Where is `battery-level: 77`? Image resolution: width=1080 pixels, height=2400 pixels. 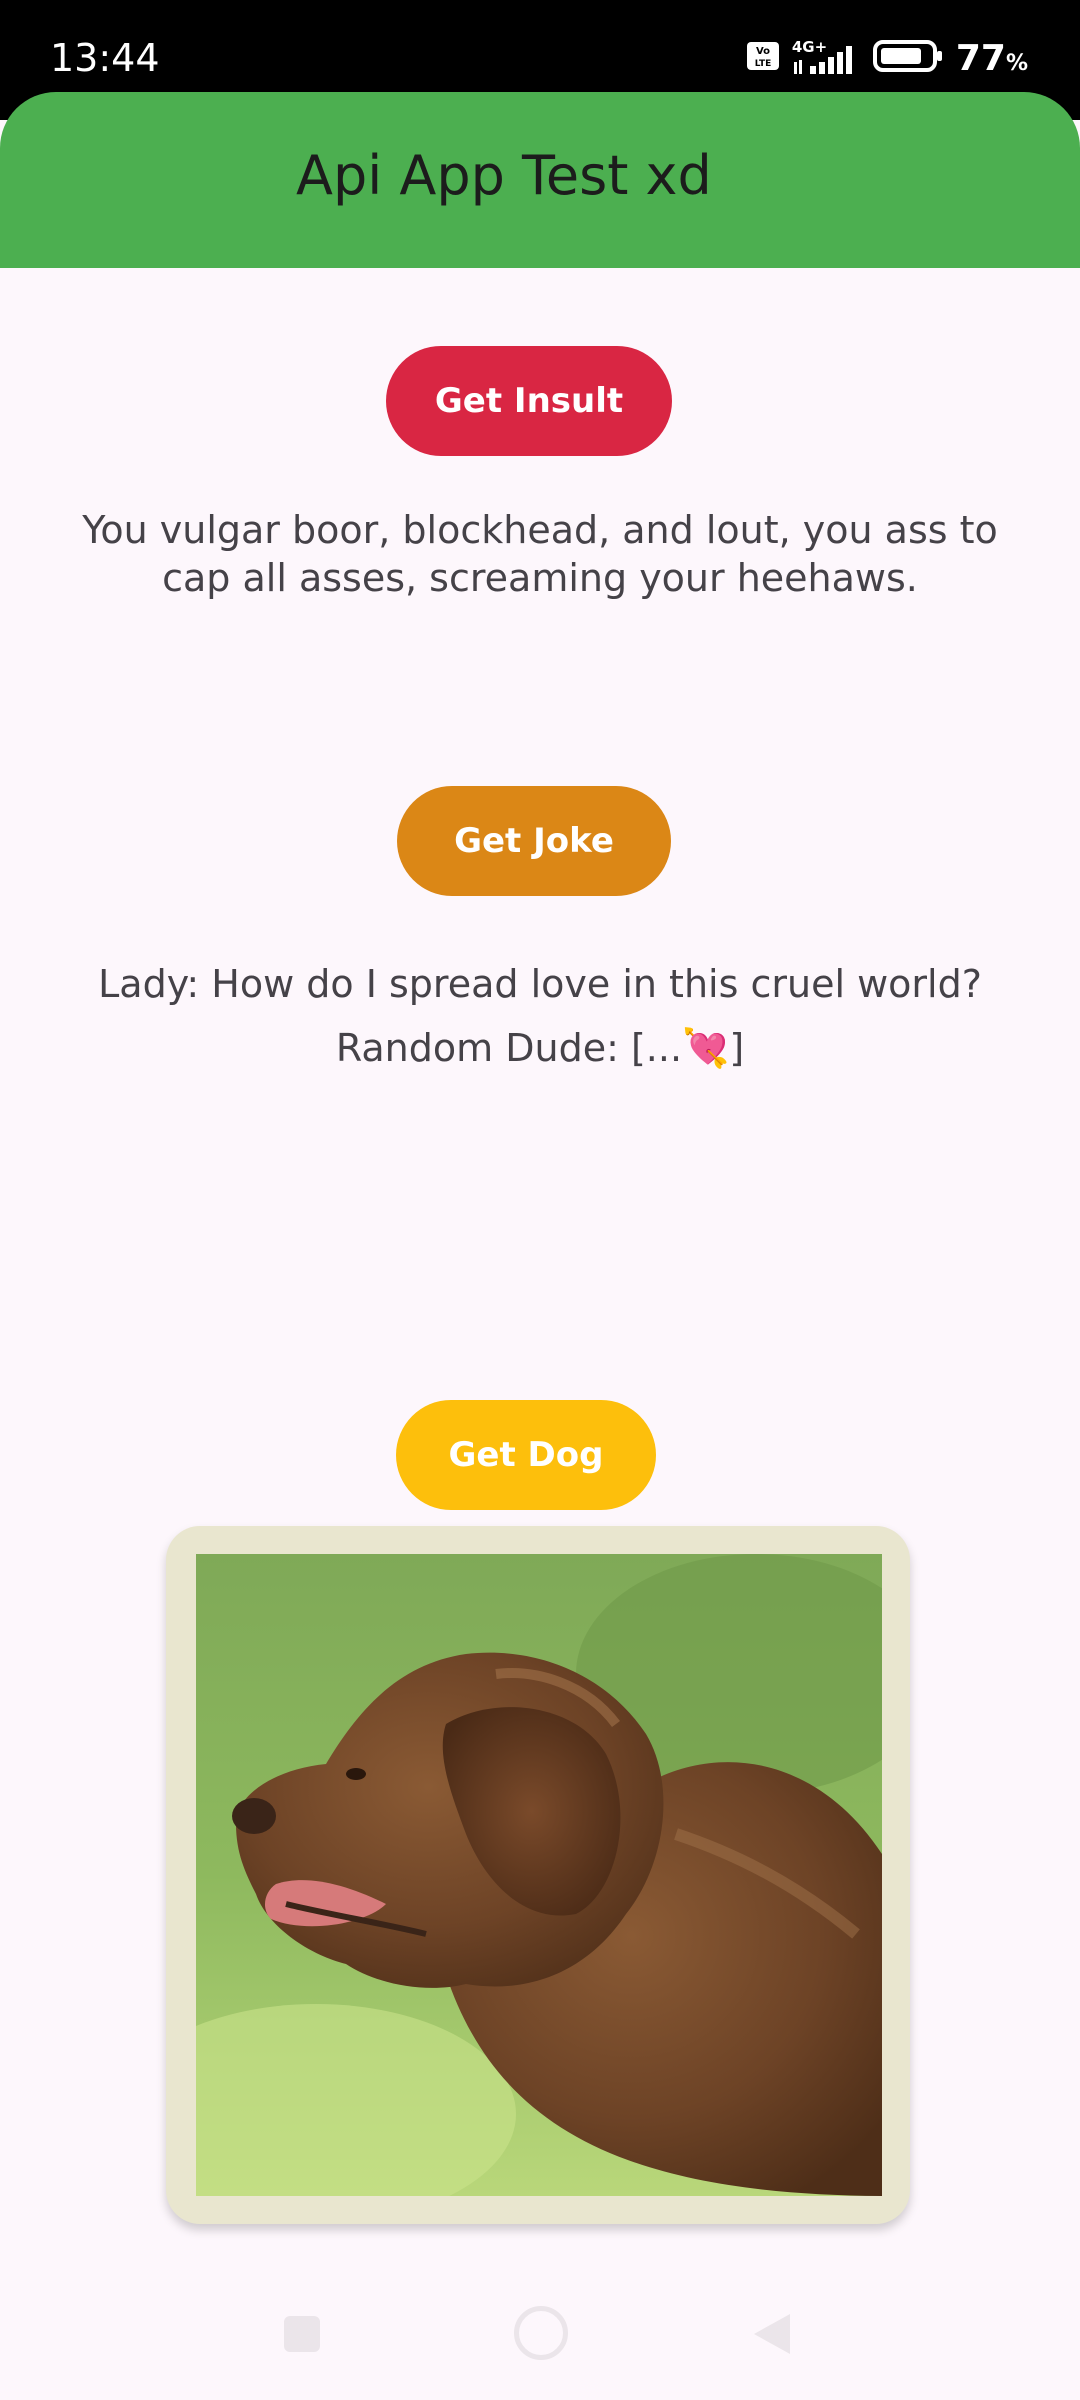
battery-level: 77 is located at coordinates (980, 58).